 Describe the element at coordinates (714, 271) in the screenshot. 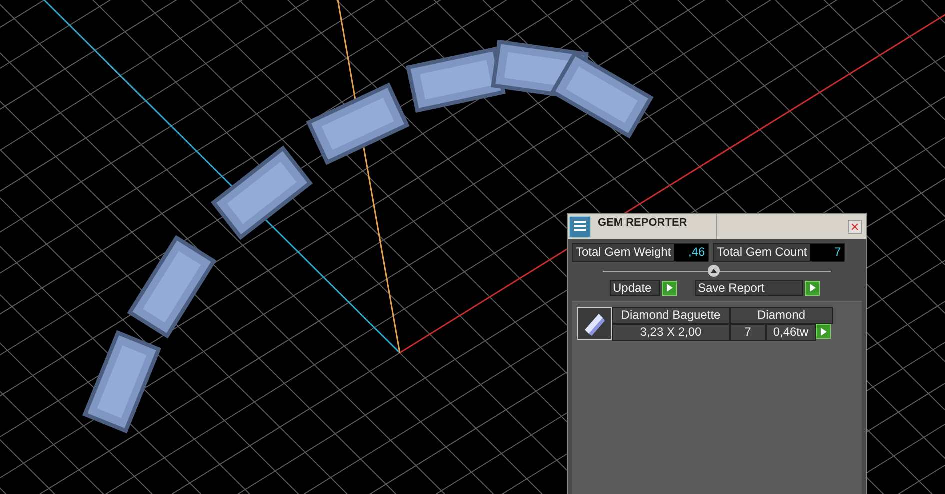

I see `collapse-handle-icon` at that location.